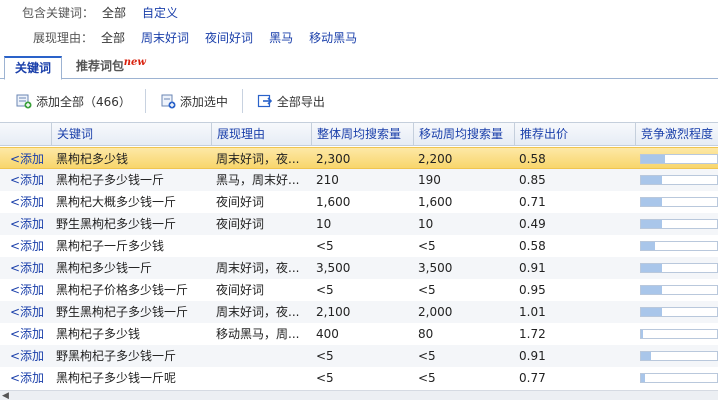 This screenshot has height=400, width=718. What do you see at coordinates (265, 101) in the screenshot?
I see `export-icon` at bounding box center [265, 101].